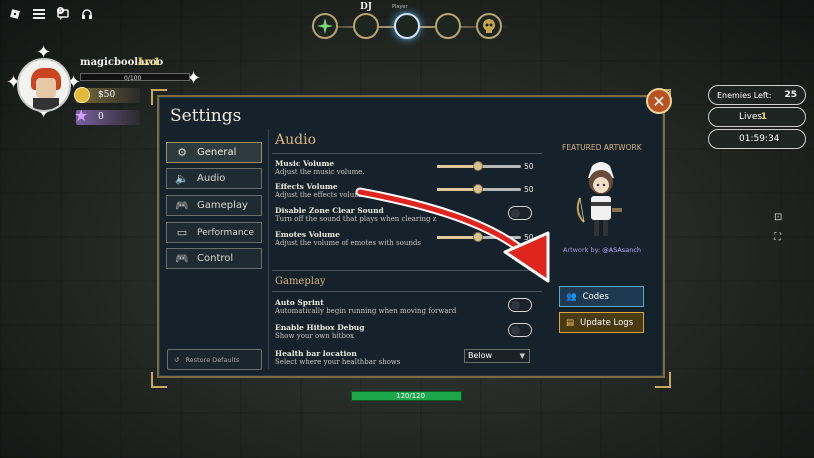 This screenshot has height=458, width=814. What do you see at coordinates (411, 396) in the screenshot?
I see `health-text: 120/120` at bounding box center [411, 396].